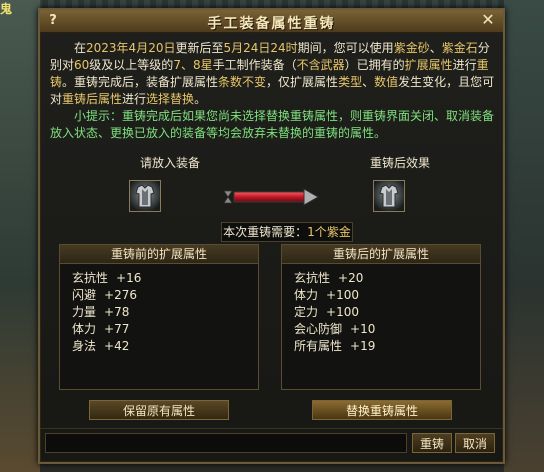 The height and width of the screenshot is (472, 544). Describe the element at coordinates (387, 278) in the screenshot. I see `attribute-row: 玄抗性 +20` at that location.